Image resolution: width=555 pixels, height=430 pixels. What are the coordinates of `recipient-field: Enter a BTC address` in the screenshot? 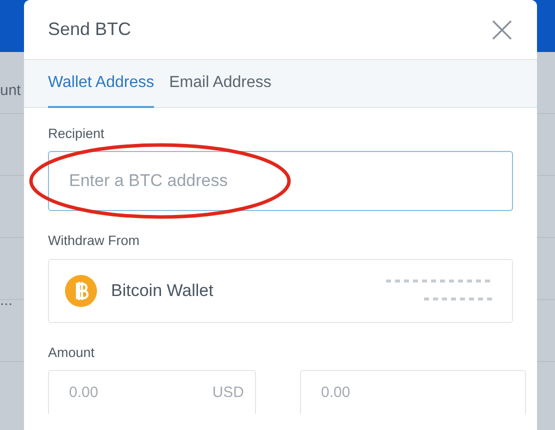 It's located at (280, 181).